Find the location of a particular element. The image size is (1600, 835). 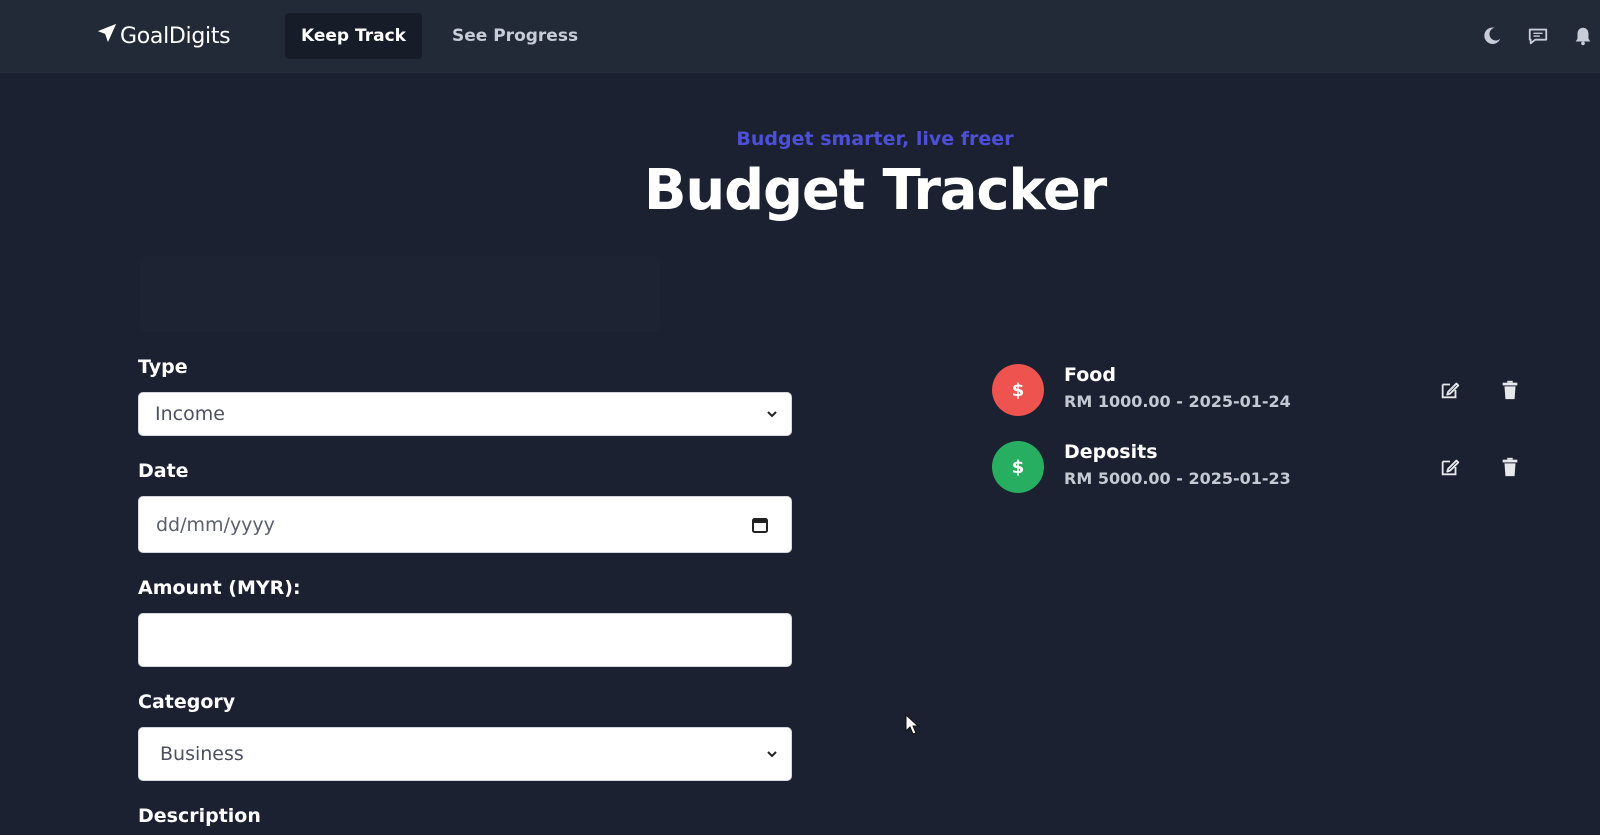

amount-label: Amount (MYR): is located at coordinates (219, 588).